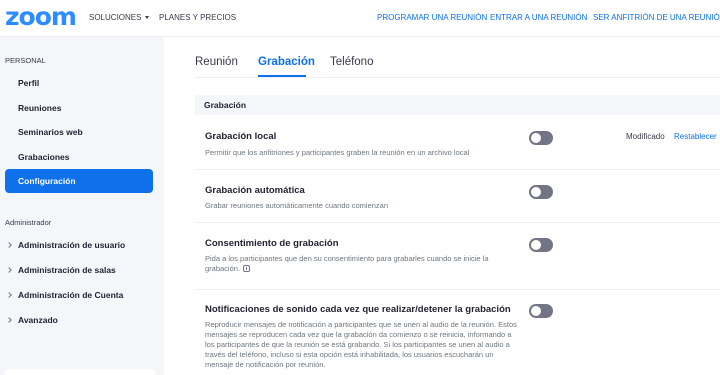  Describe the element at coordinates (645, 136) in the screenshot. I see `modified-label: Modificado` at that location.